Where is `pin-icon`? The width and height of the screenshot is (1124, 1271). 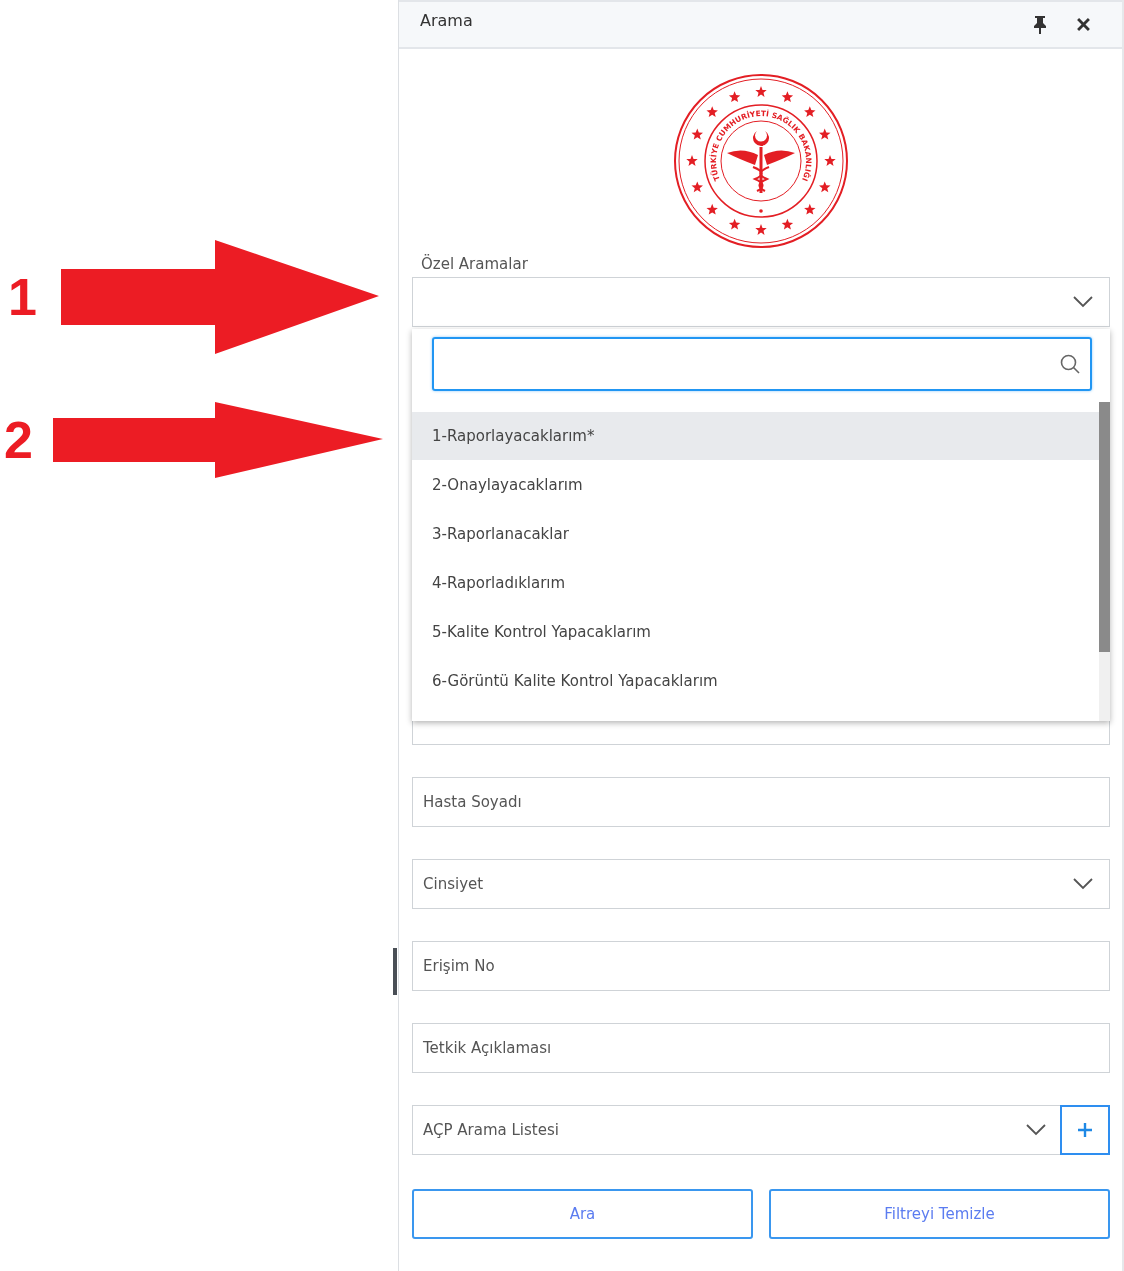 pin-icon is located at coordinates (1040, 24).